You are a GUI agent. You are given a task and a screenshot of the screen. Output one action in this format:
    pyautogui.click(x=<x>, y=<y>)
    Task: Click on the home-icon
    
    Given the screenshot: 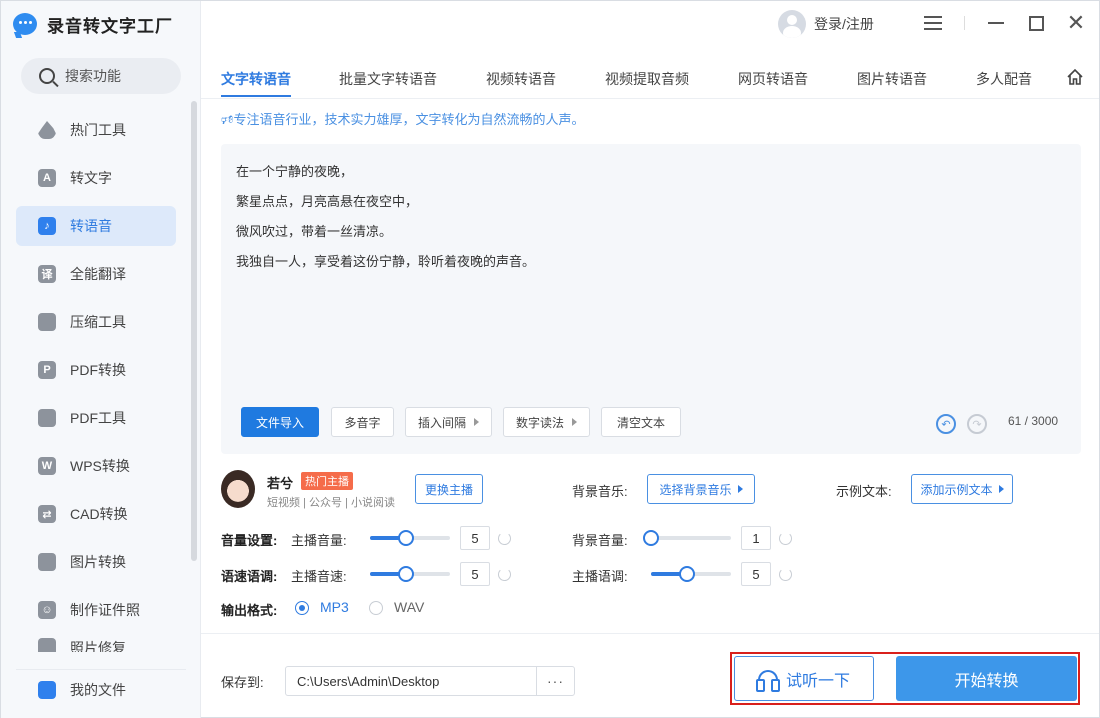 What is the action you would take?
    pyautogui.click(x=1075, y=77)
    